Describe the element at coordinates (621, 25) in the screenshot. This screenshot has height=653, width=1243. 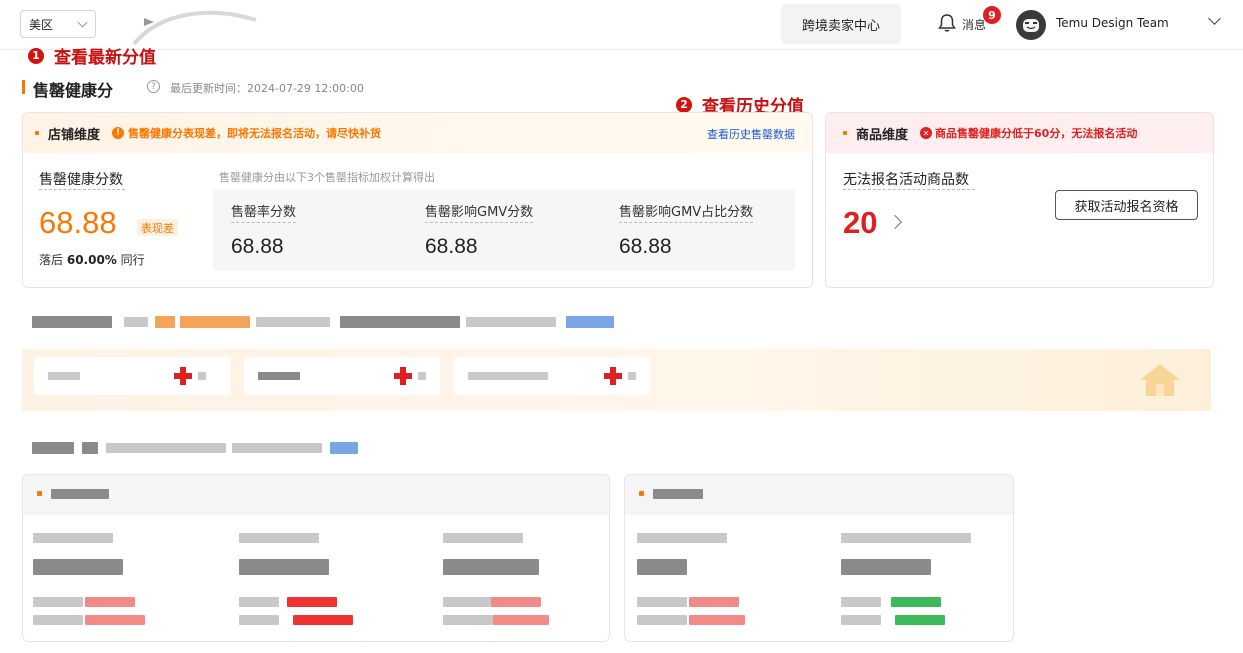
I see `top-bar: 美区 跨境卖家中心 消息 9 Temu Design Team` at that location.